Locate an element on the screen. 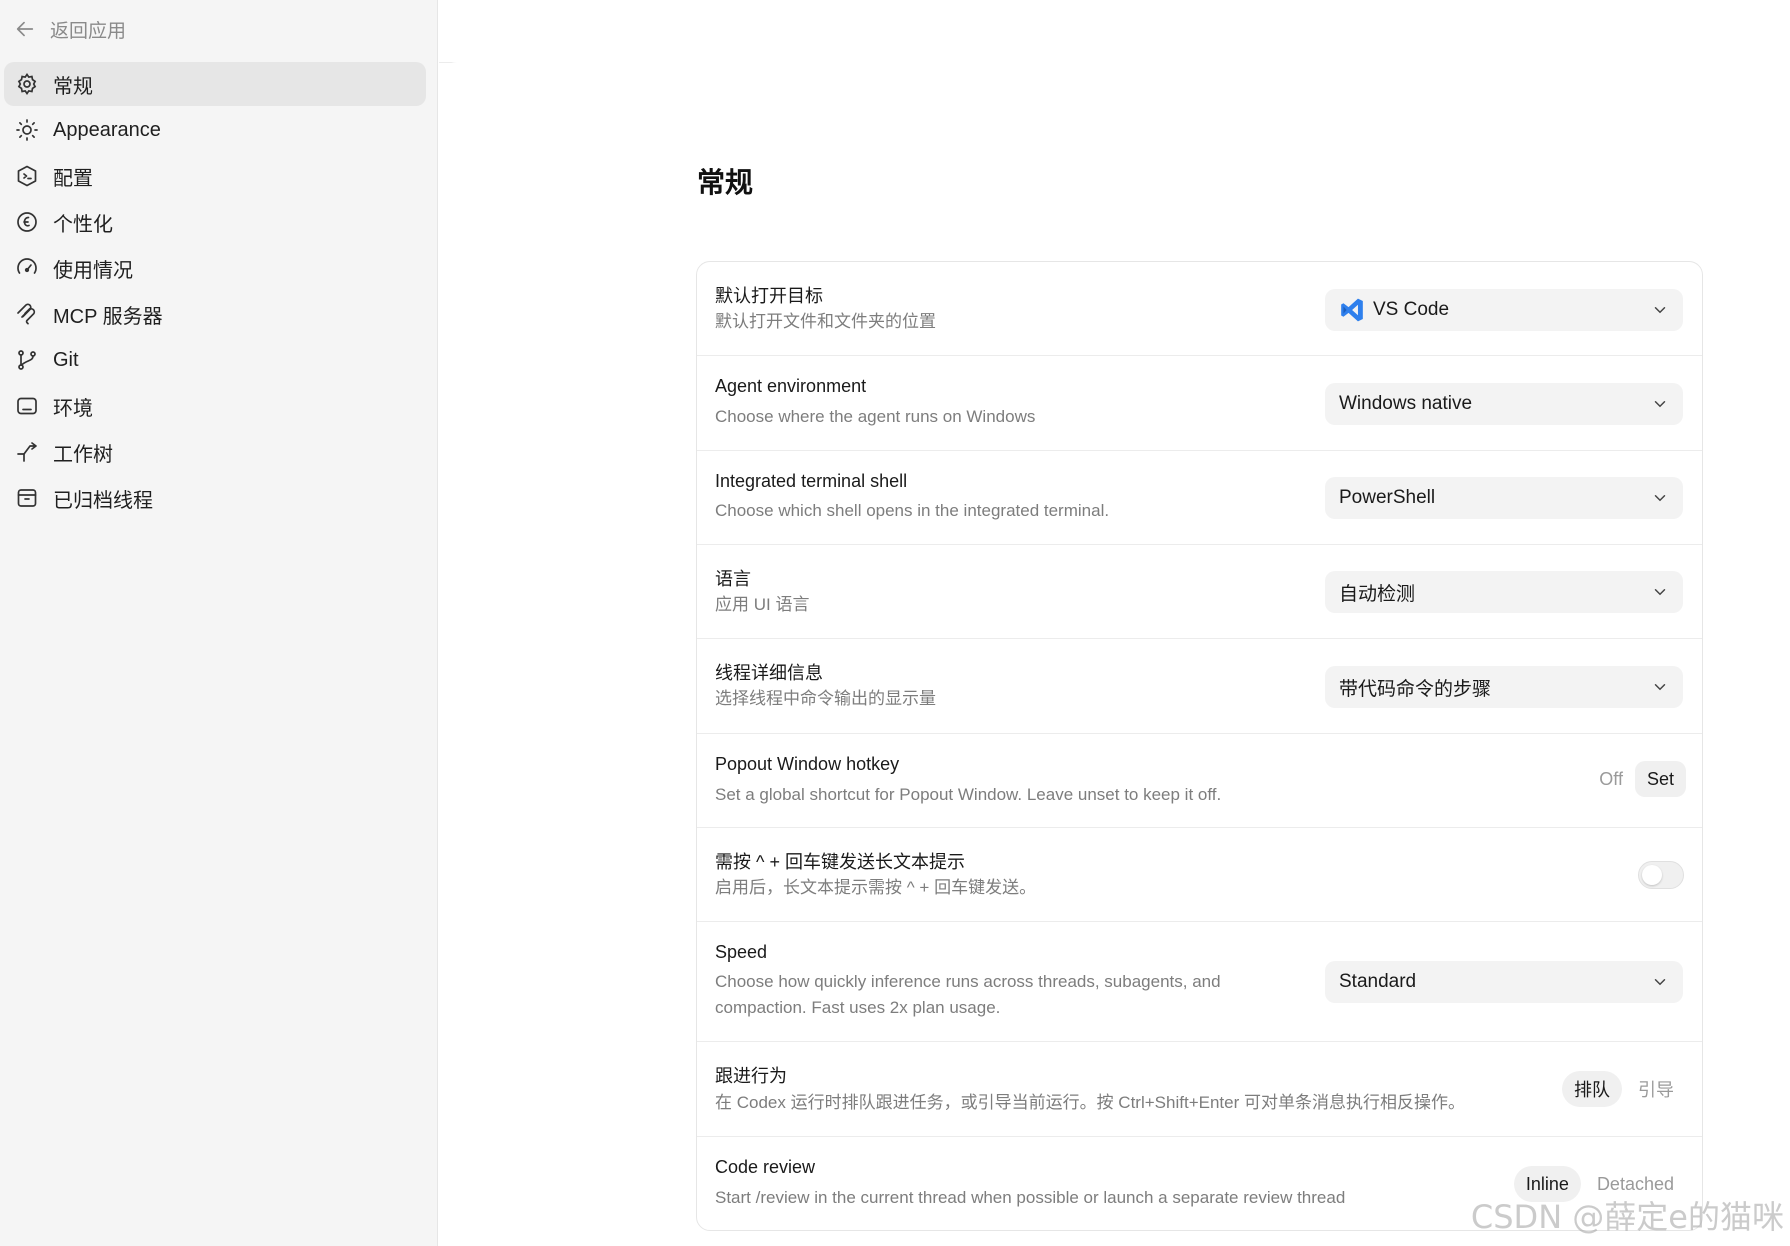 This screenshot has height=1246, width=1790. back-label: 返回应用 is located at coordinates (88, 31).